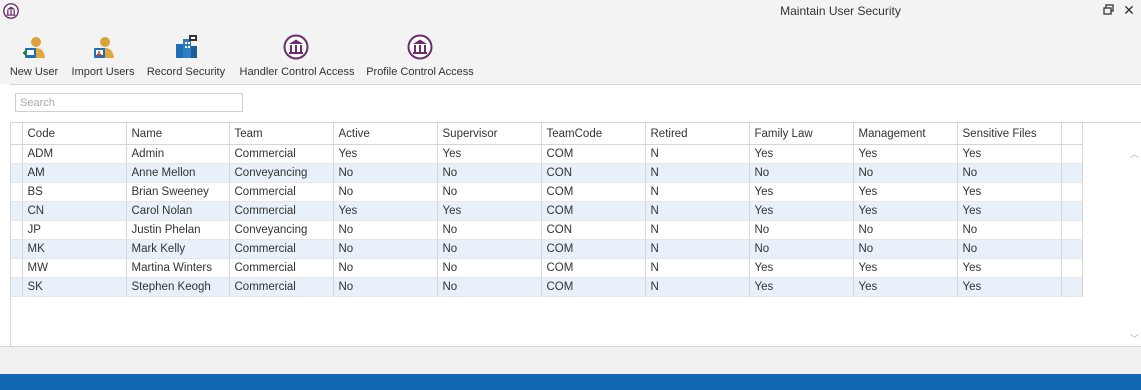 The width and height of the screenshot is (1141, 390). What do you see at coordinates (178, 134) in the screenshot?
I see `column-header-name: Name` at bounding box center [178, 134].